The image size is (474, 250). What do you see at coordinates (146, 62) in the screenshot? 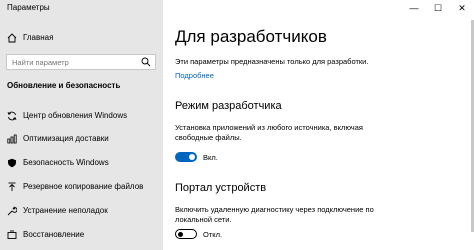
I see `search-icon` at bounding box center [146, 62].